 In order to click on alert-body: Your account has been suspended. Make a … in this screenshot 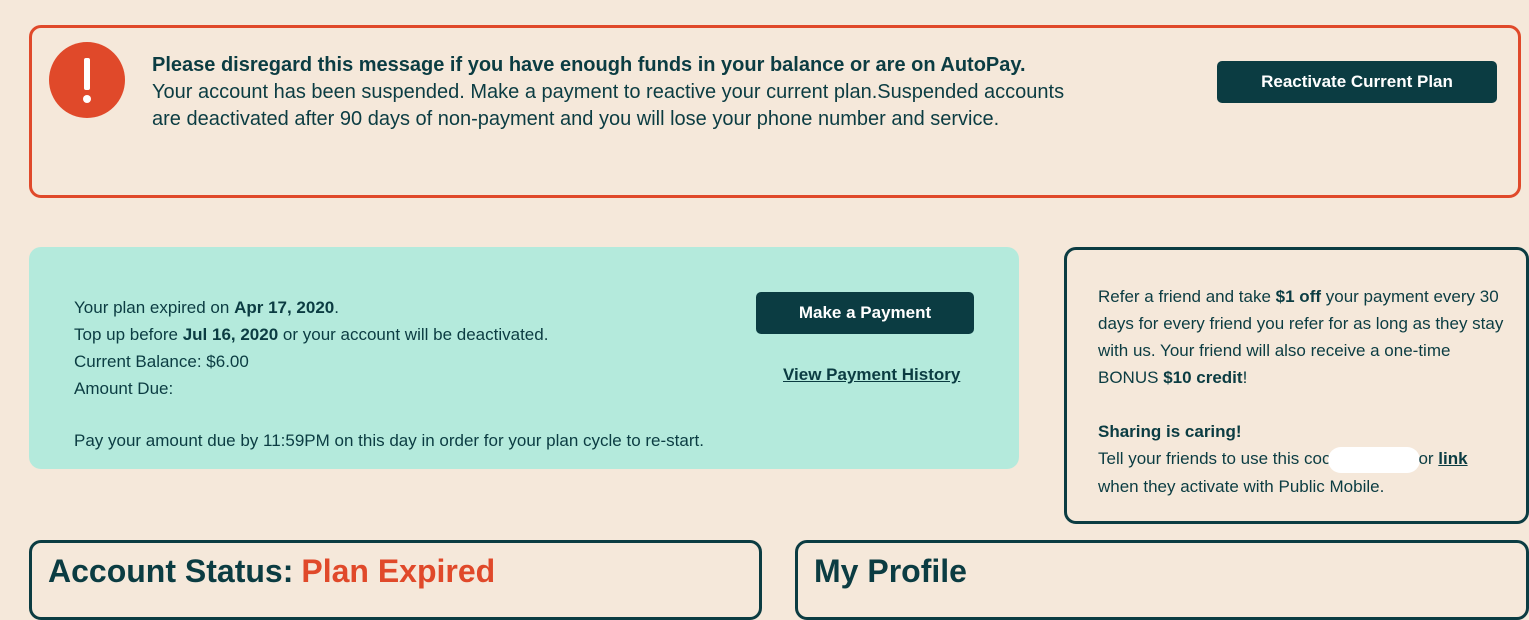, I will do `click(608, 105)`.